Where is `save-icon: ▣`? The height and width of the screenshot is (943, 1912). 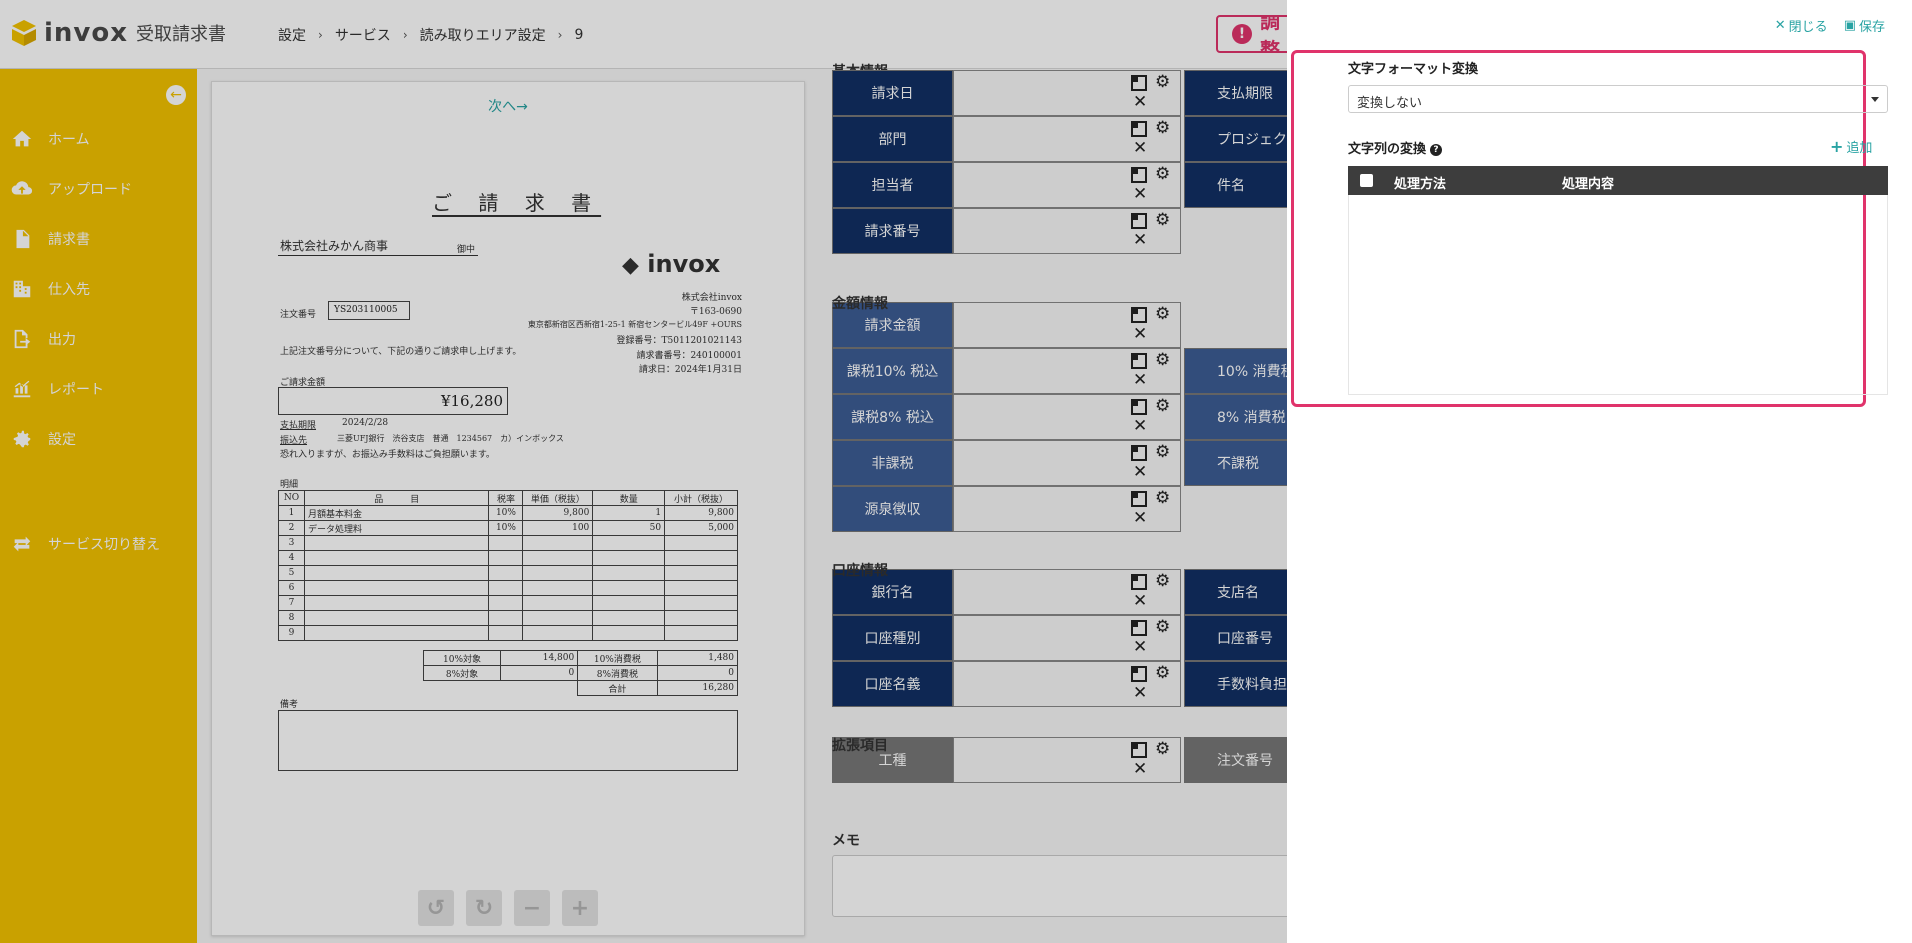 save-icon: ▣ is located at coordinates (1849, 25).